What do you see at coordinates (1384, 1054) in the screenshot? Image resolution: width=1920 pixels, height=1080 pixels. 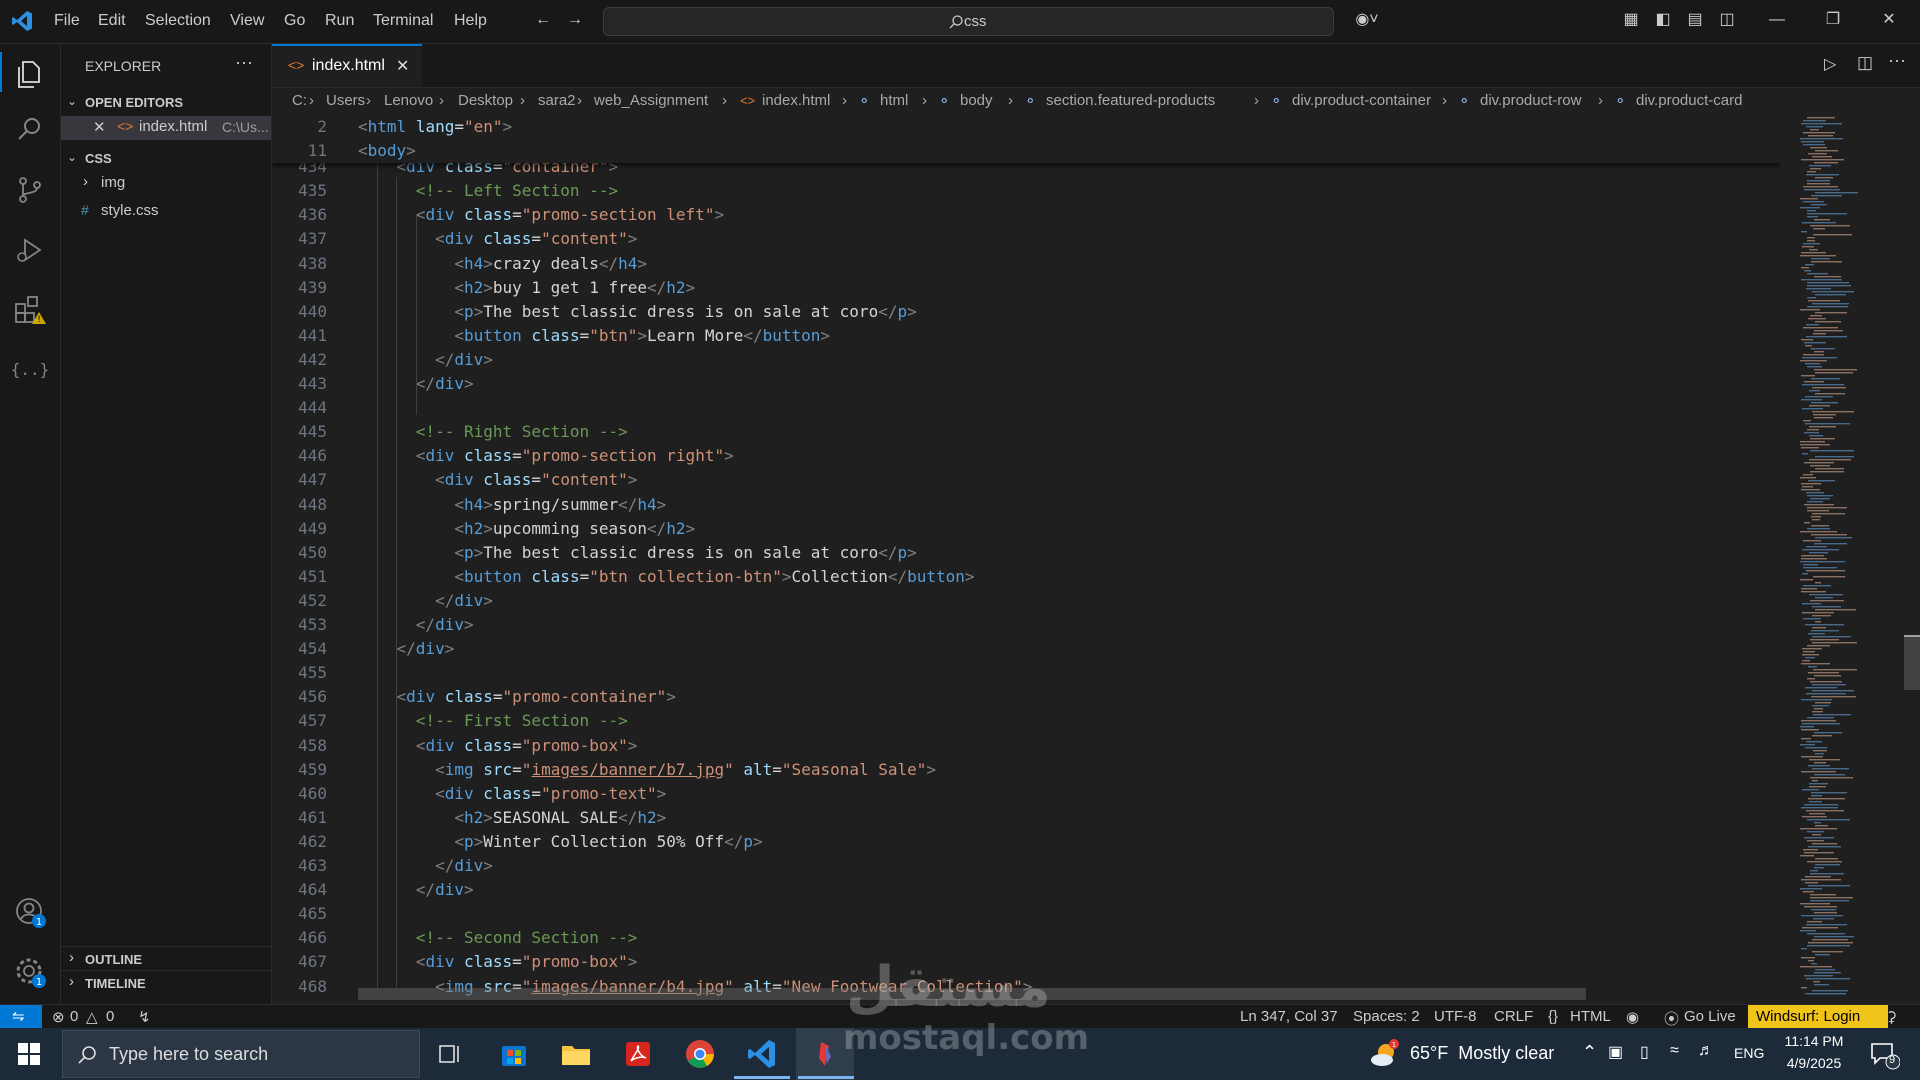 I see `weather-icon: 1` at bounding box center [1384, 1054].